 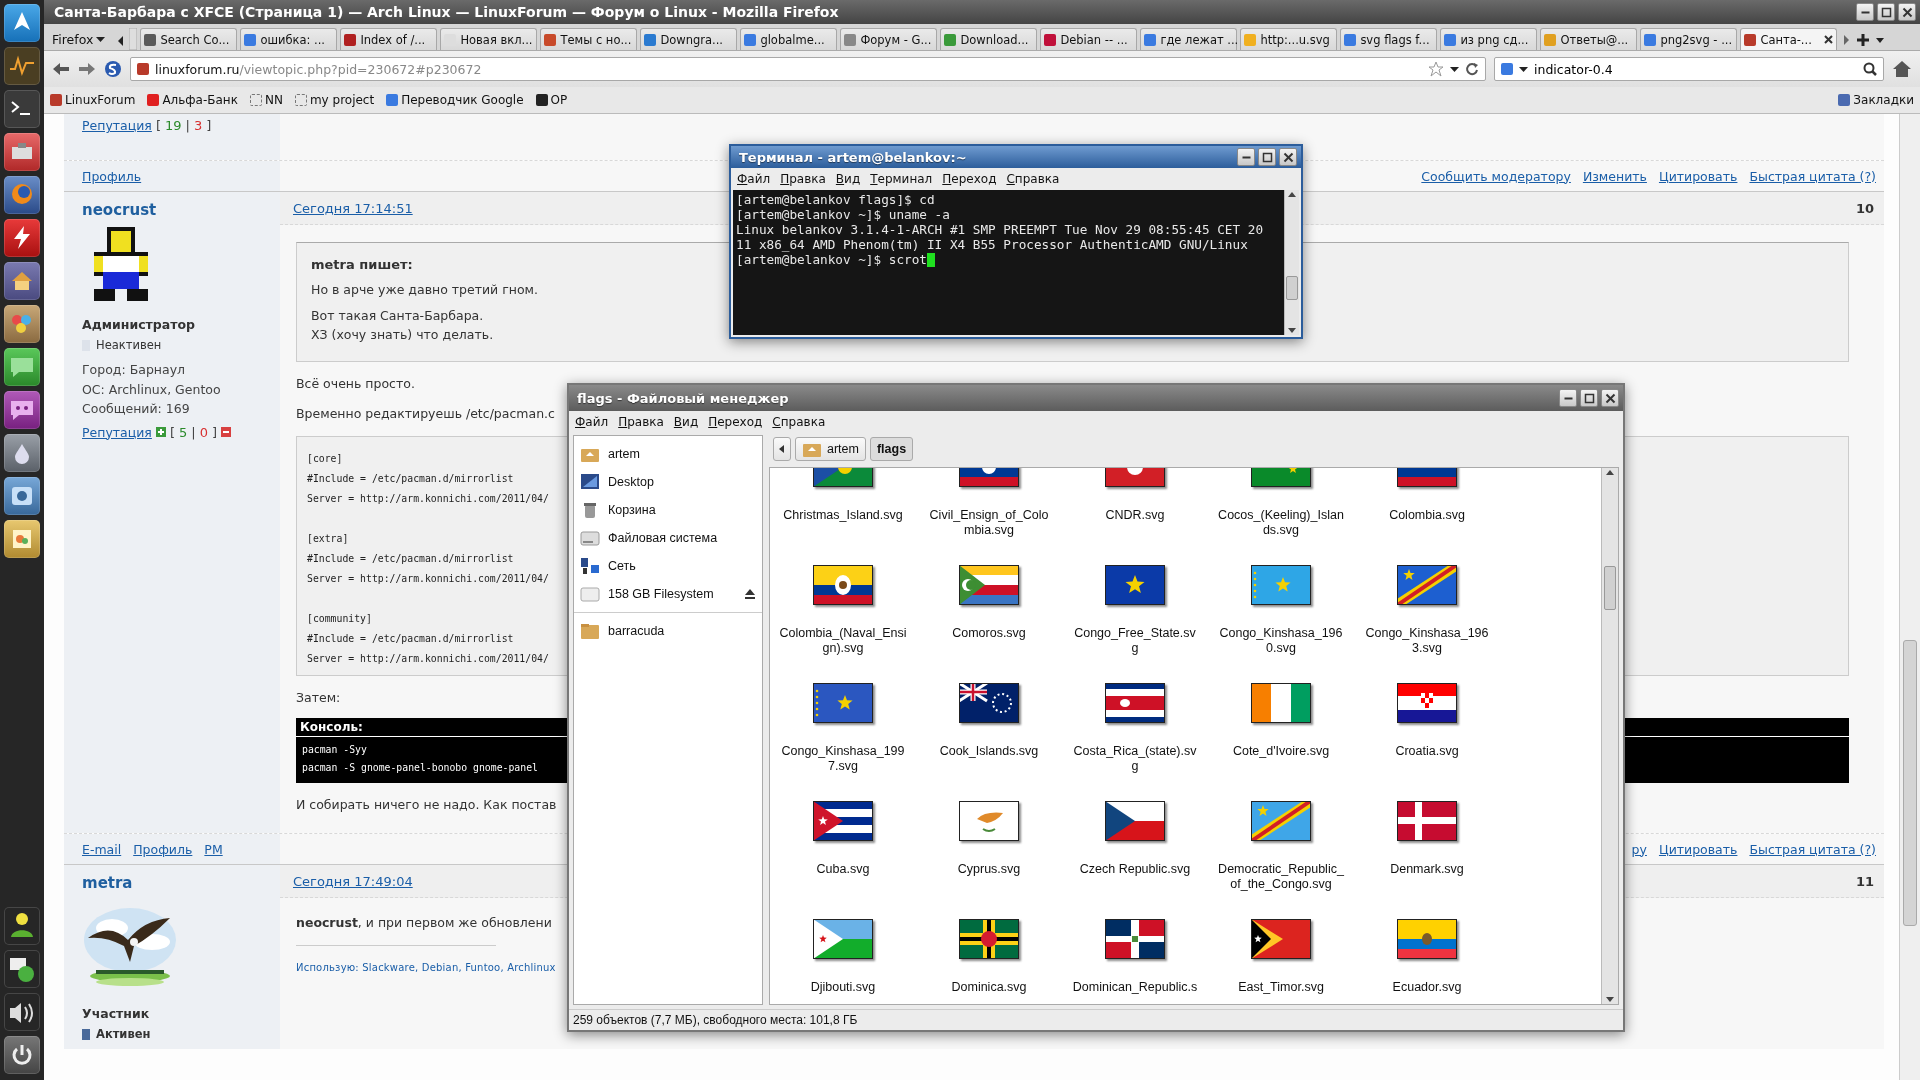 I want to click on chart-icon, so click(x=22, y=66).